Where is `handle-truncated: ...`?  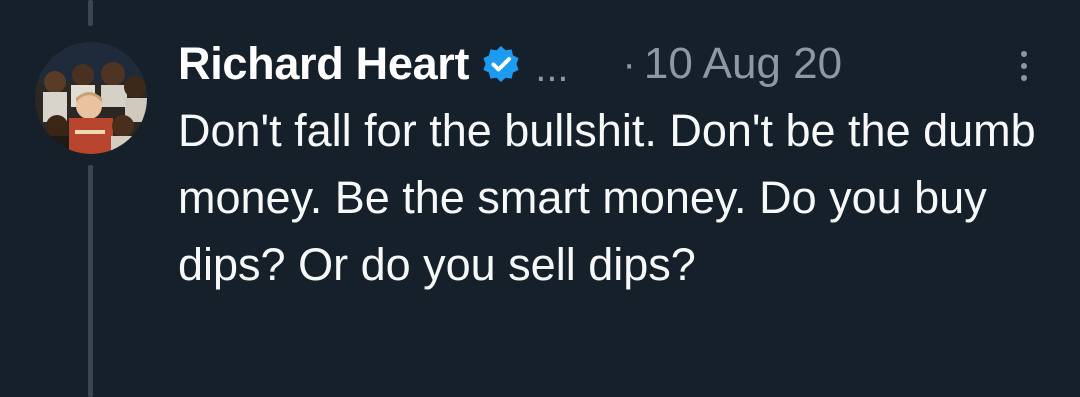
handle-truncated: ... is located at coordinates (551, 68).